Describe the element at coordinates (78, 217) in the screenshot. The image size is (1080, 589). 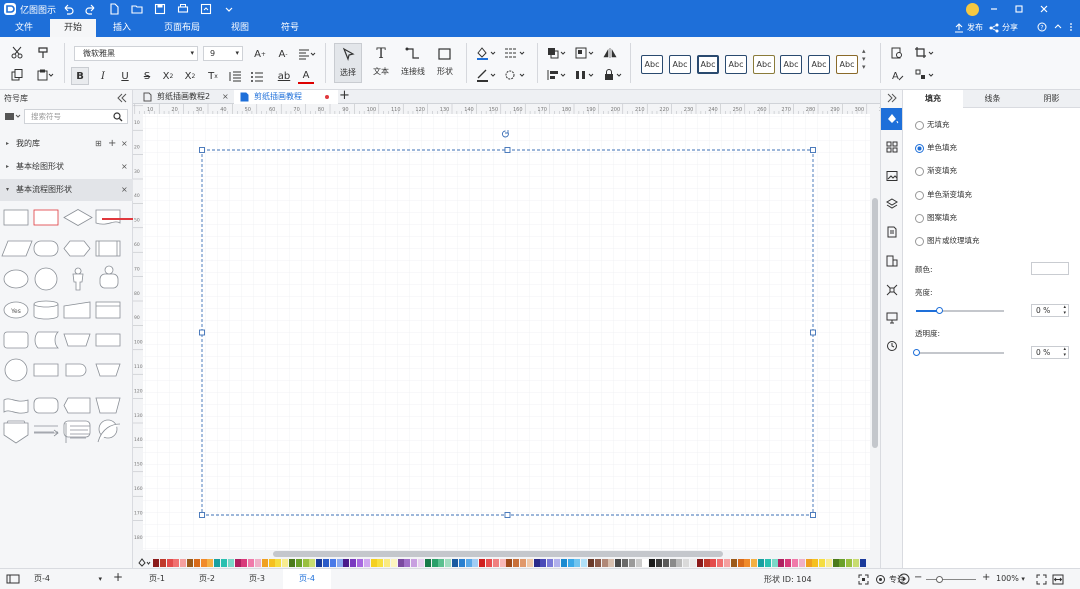
I see `decision-shape` at that location.